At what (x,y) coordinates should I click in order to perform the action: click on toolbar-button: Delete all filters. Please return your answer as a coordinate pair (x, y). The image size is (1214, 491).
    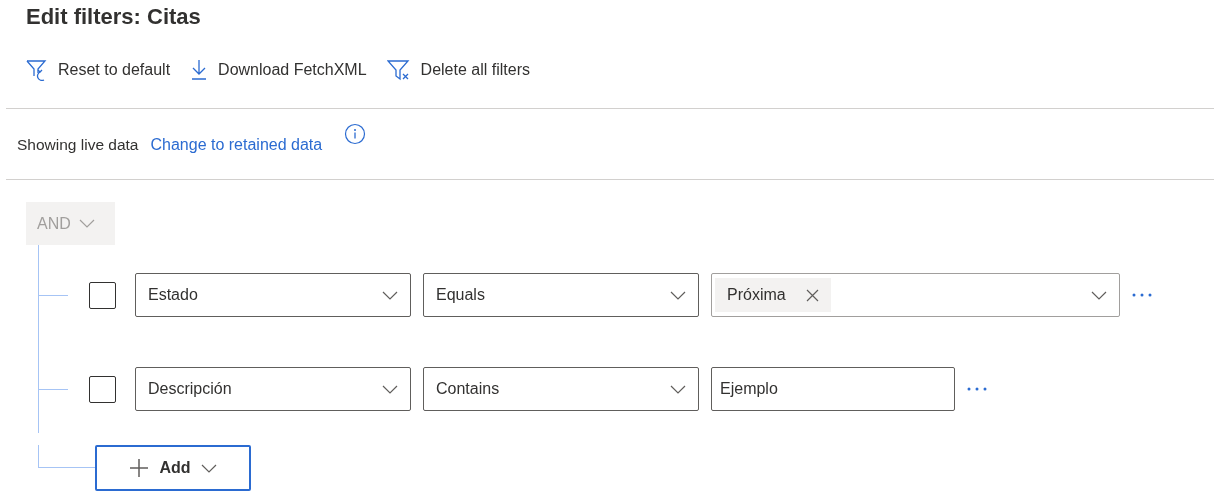
    Looking at the image, I should click on (458, 70).